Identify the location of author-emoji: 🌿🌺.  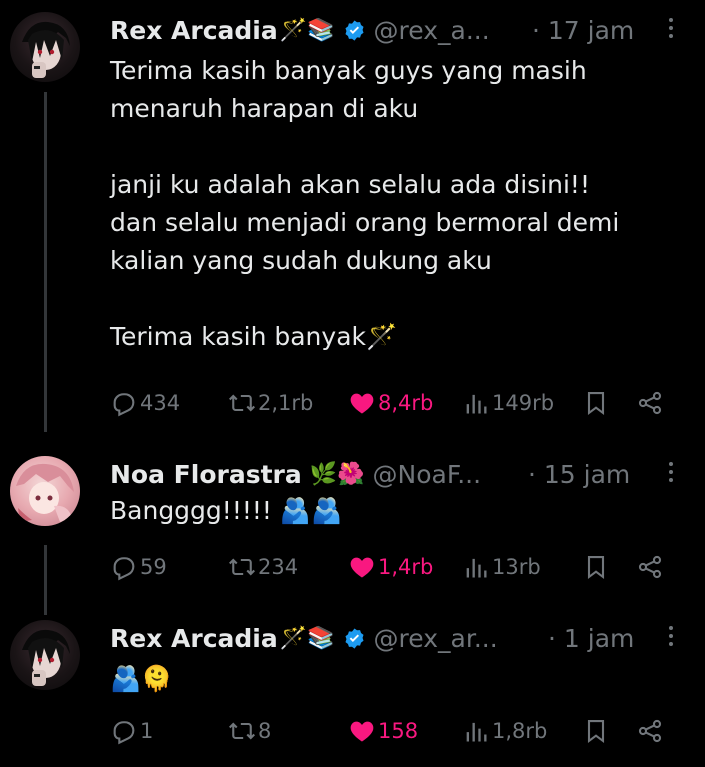
(337, 474).